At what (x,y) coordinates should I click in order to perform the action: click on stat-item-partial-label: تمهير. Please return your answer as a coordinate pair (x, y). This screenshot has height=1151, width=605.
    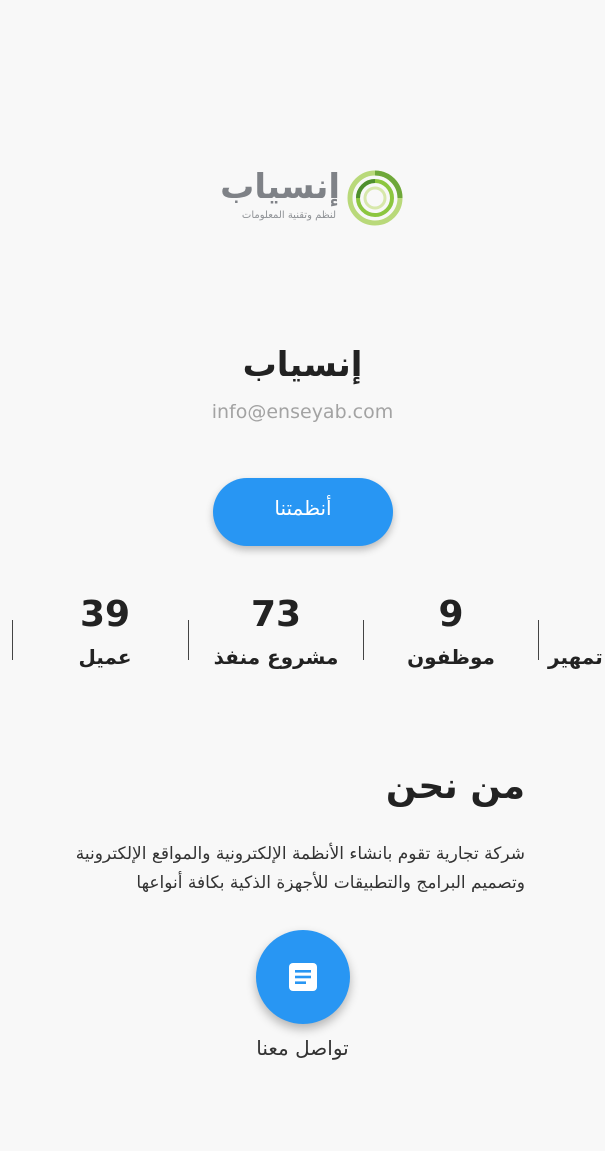
    Looking at the image, I should click on (575, 657).